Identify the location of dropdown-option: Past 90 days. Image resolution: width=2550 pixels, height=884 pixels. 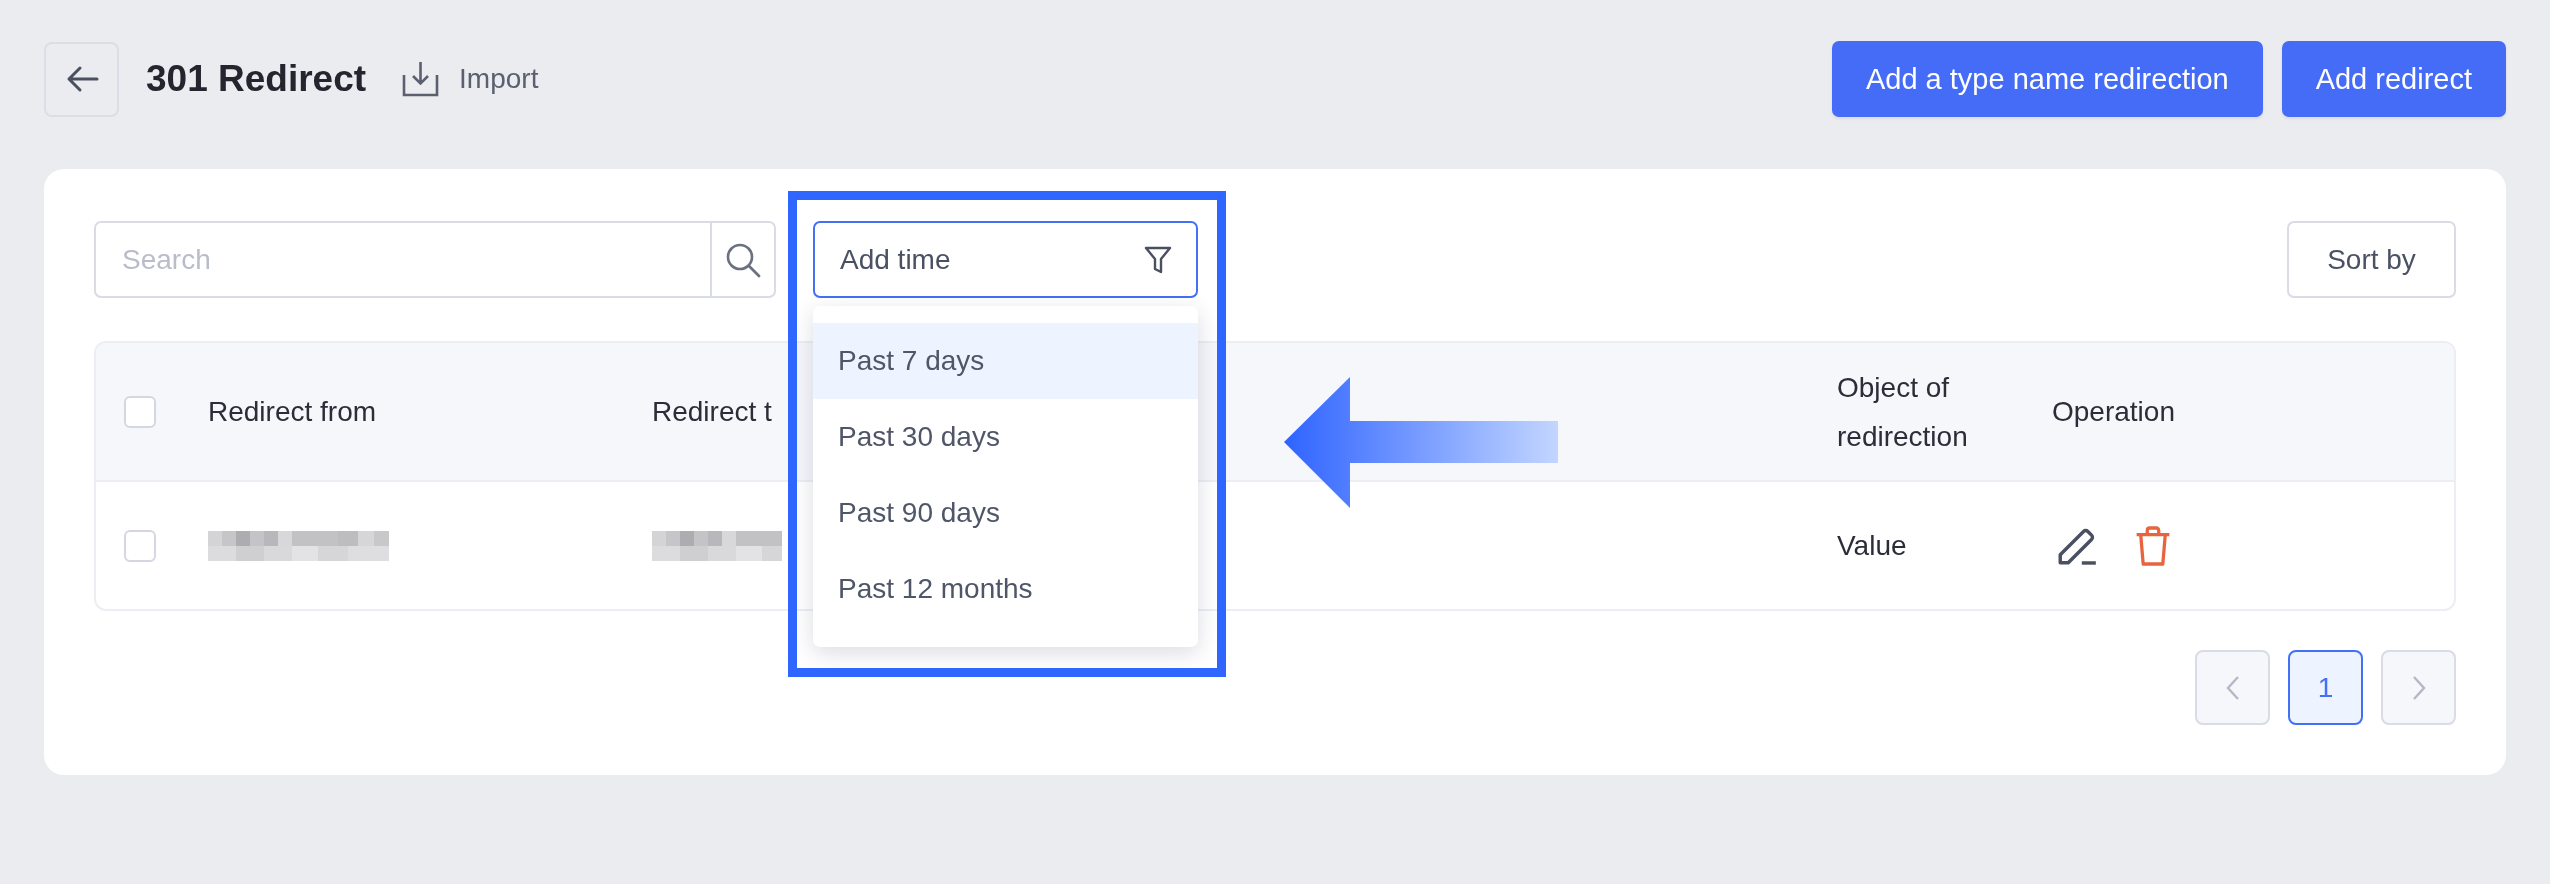
(1005, 513).